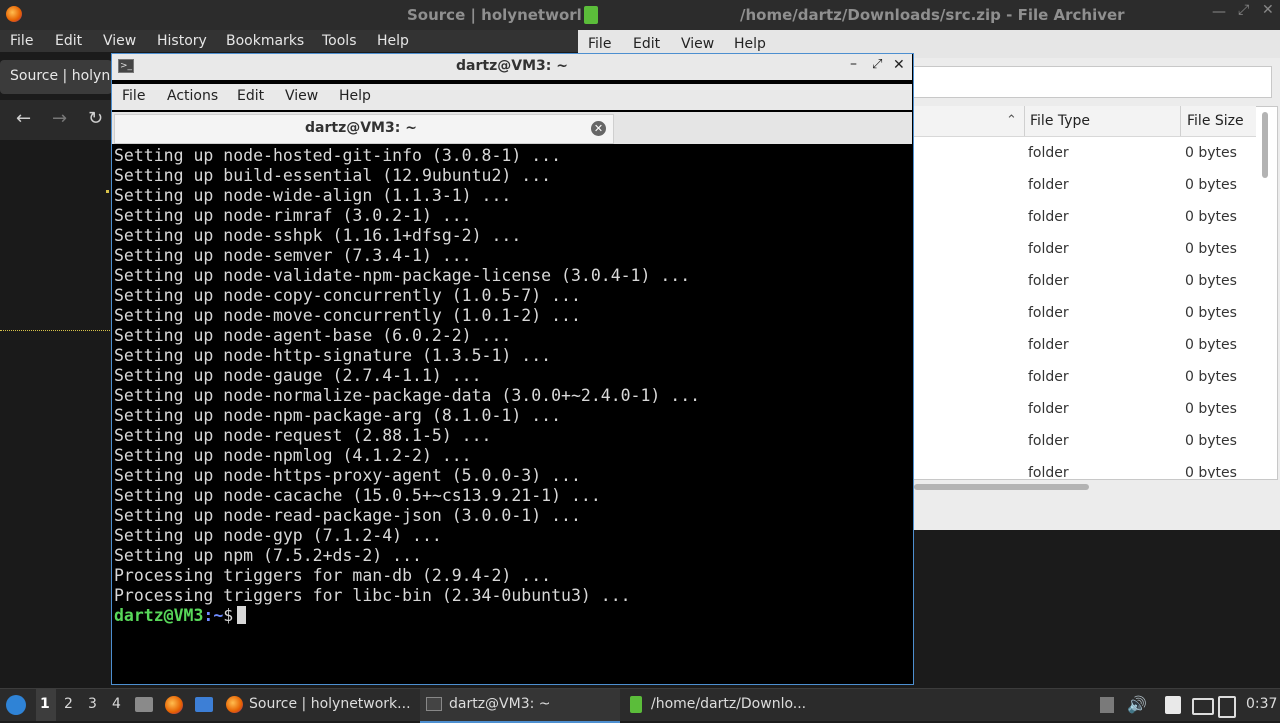 The height and width of the screenshot is (723, 1280). I want to click on tab-close-icon: ✕, so click(598, 128).